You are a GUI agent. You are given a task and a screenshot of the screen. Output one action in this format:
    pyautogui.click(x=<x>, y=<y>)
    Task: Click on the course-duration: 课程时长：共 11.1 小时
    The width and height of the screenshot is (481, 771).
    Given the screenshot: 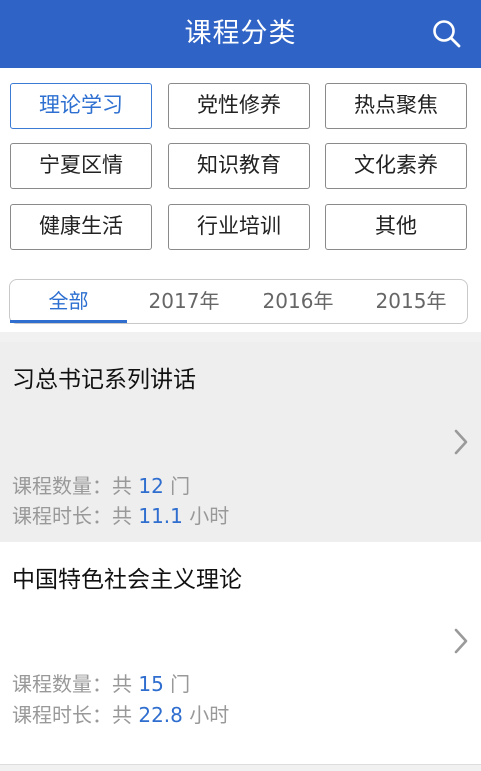 What is the action you would take?
    pyautogui.click(x=120, y=514)
    